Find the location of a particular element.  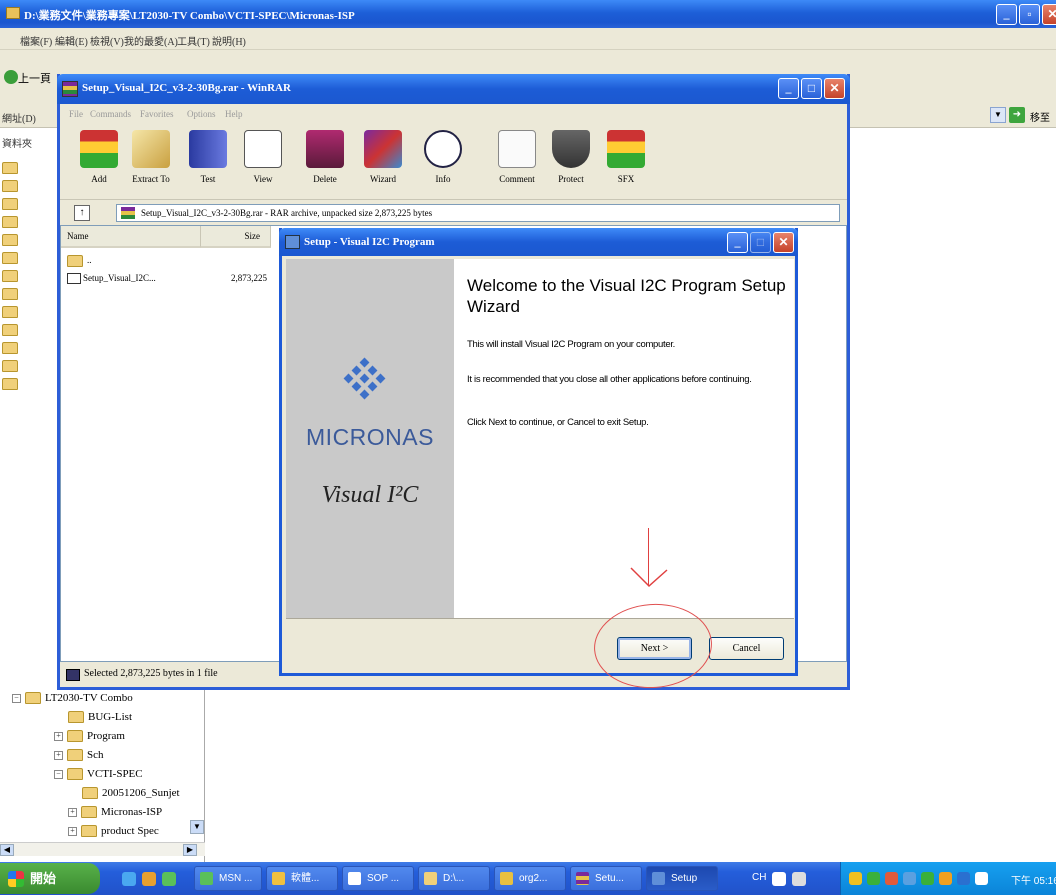

menu-help: 說明(H) is located at coordinates (229, 40).